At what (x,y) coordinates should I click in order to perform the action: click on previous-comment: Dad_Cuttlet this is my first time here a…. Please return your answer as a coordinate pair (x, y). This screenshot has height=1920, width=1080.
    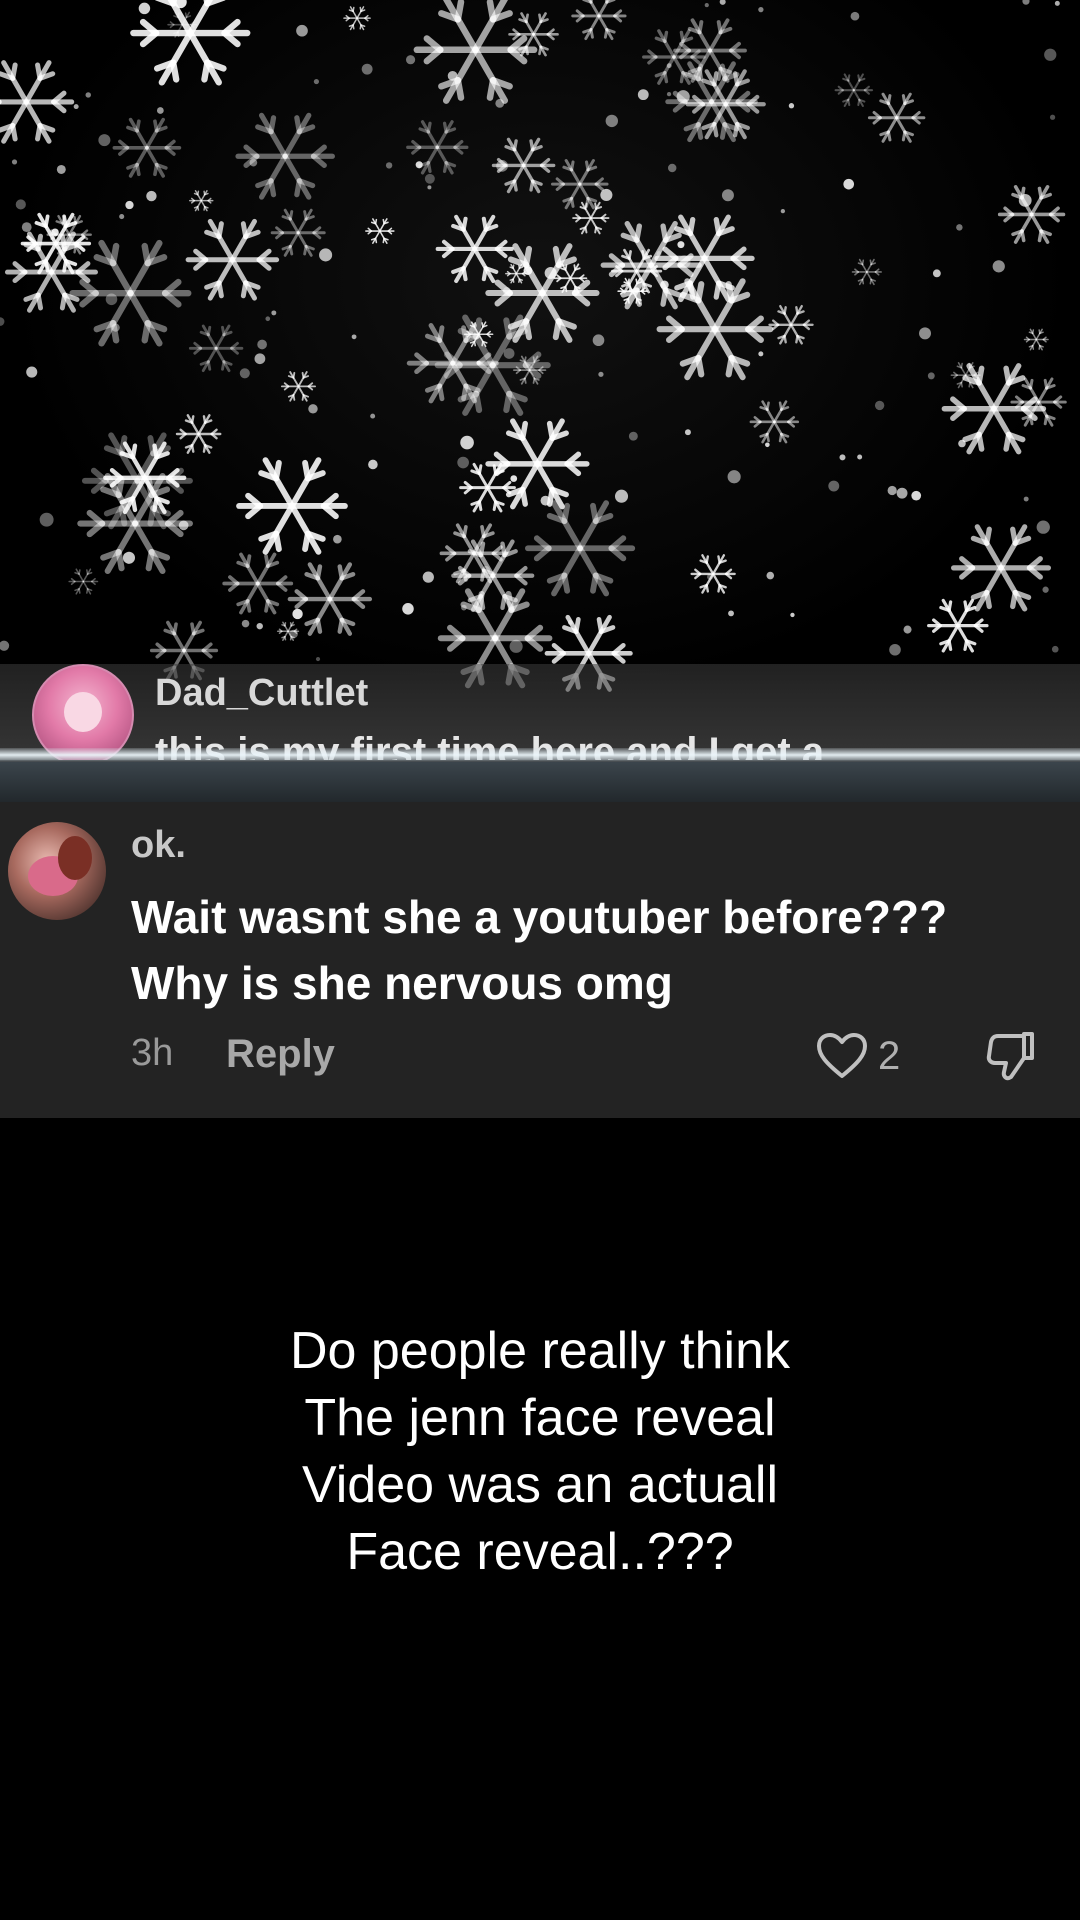
    Looking at the image, I should click on (540, 712).